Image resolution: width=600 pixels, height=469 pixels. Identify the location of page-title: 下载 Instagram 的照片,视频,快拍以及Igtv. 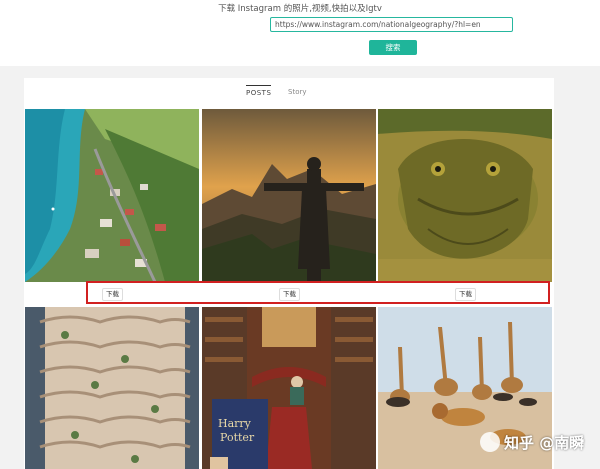
(300, 9).